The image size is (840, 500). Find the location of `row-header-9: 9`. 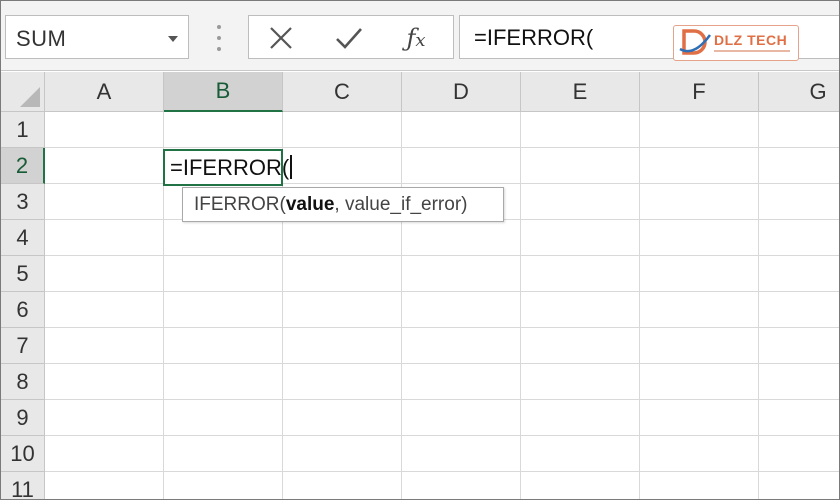

row-header-9: 9 is located at coordinates (23, 418).